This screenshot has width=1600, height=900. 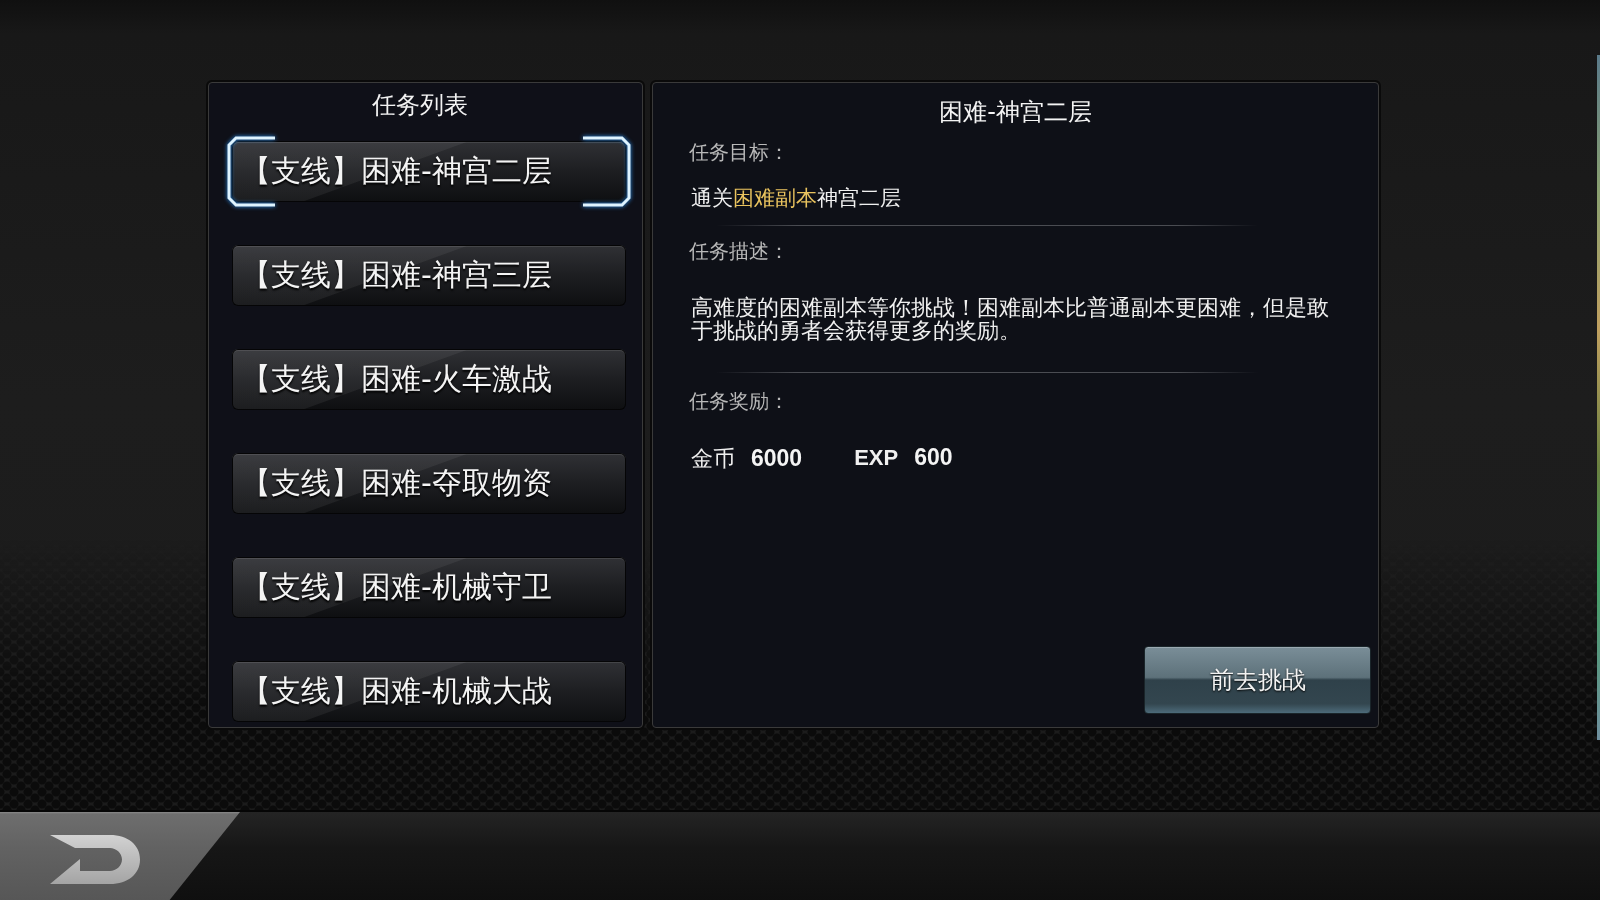 I want to click on corner-brackets-icon, so click(x=429, y=171).